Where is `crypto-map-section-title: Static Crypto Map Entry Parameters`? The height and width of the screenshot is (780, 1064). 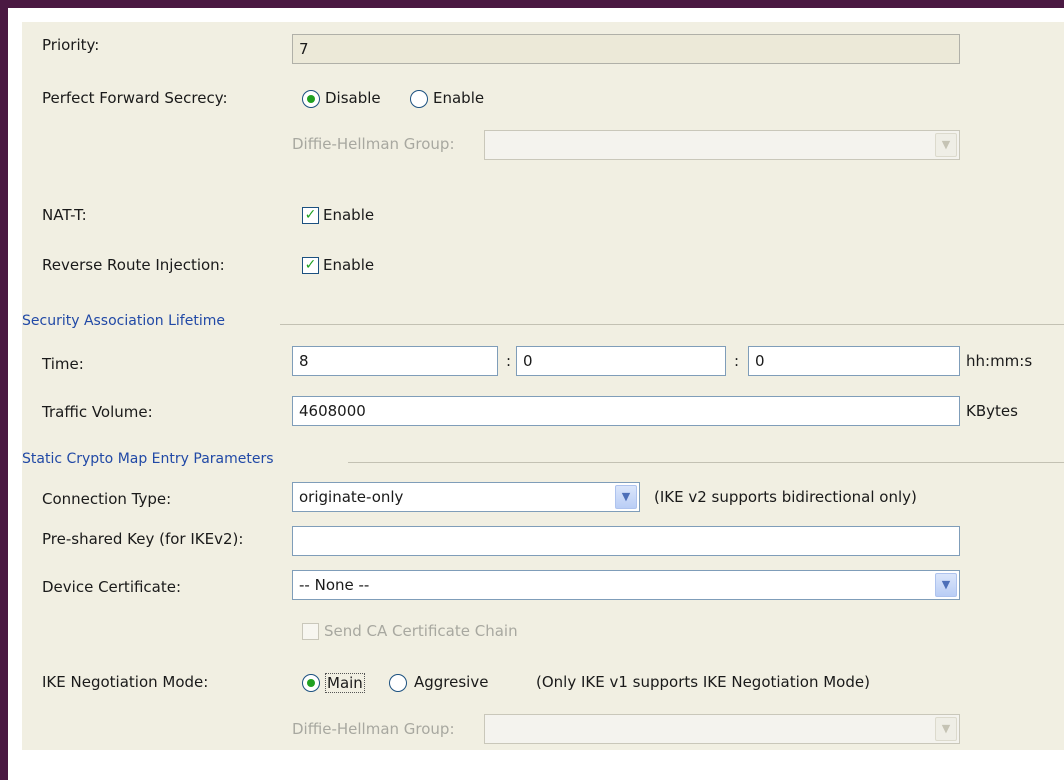
crypto-map-section-title: Static Crypto Map Entry Parameters is located at coordinates (148, 459).